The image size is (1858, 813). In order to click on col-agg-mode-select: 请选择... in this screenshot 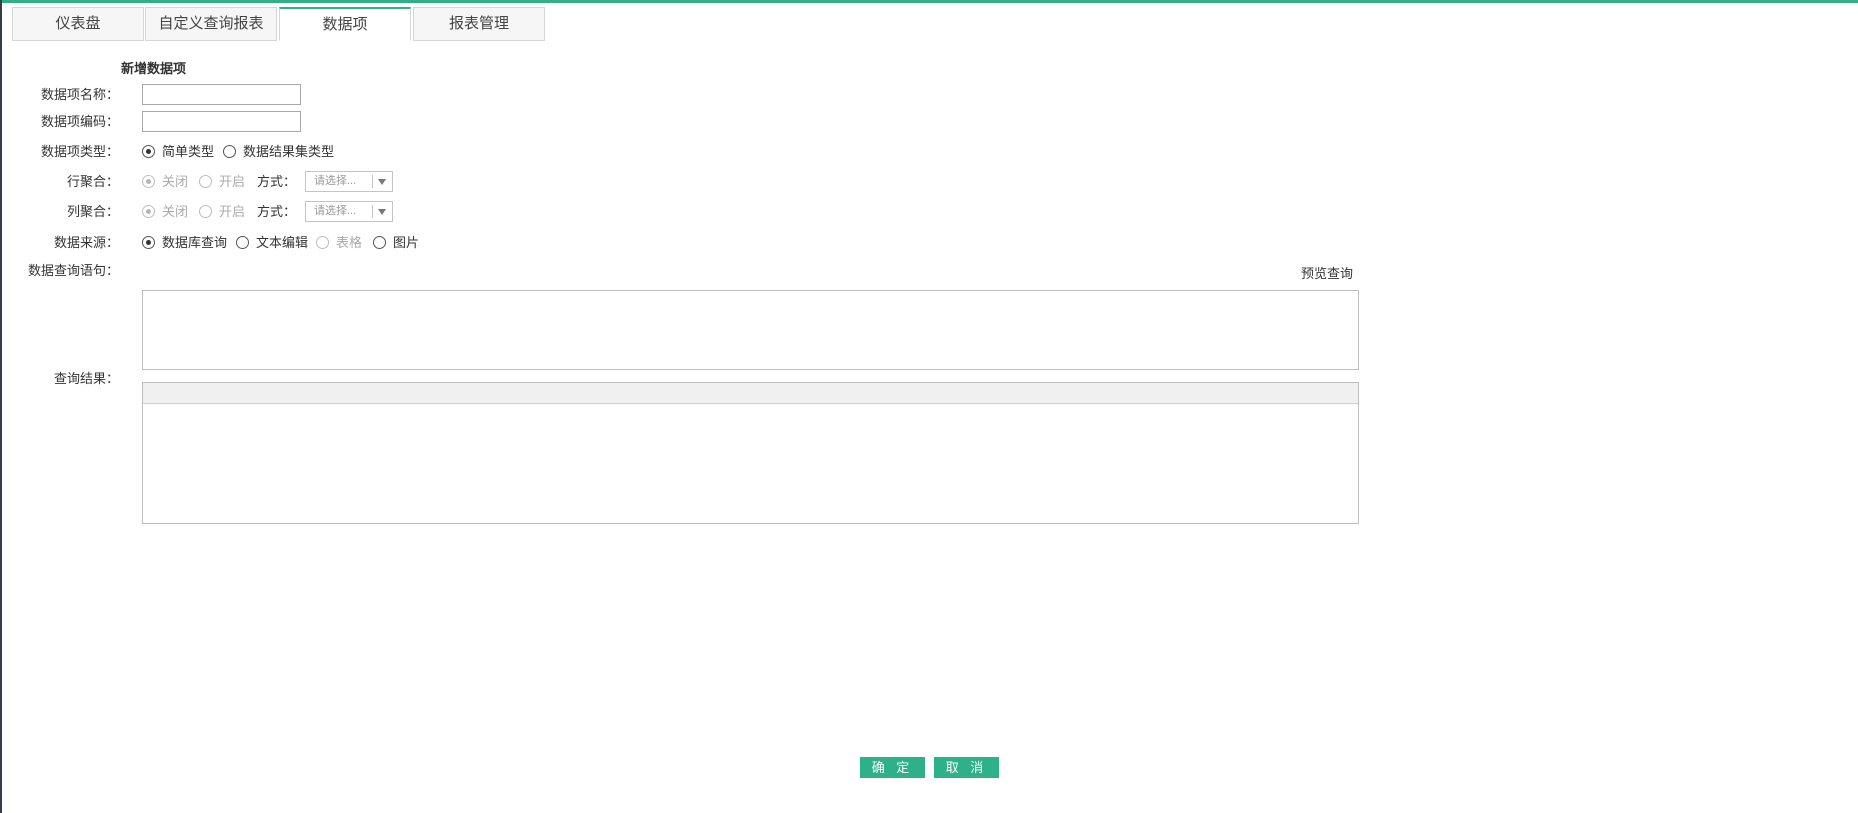, I will do `click(349, 211)`.